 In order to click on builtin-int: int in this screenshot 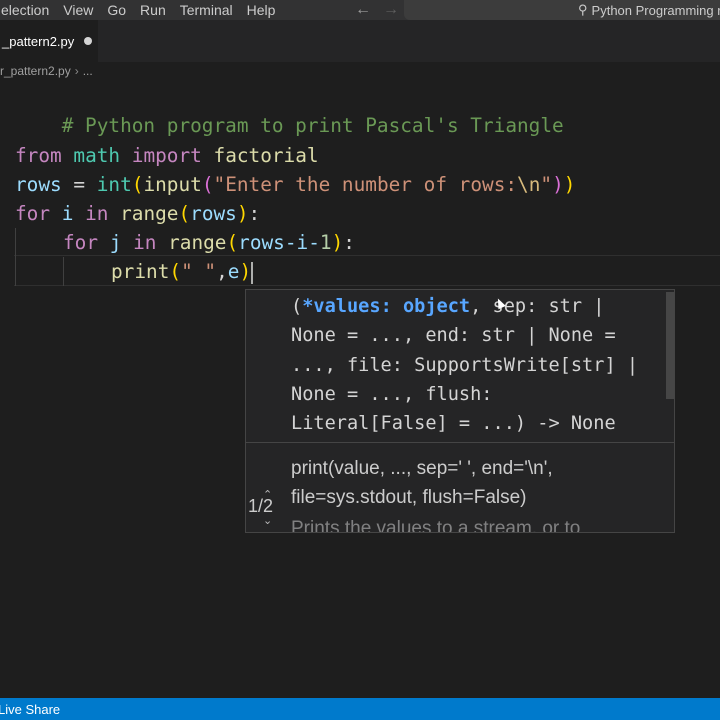, I will do `click(114, 184)`.